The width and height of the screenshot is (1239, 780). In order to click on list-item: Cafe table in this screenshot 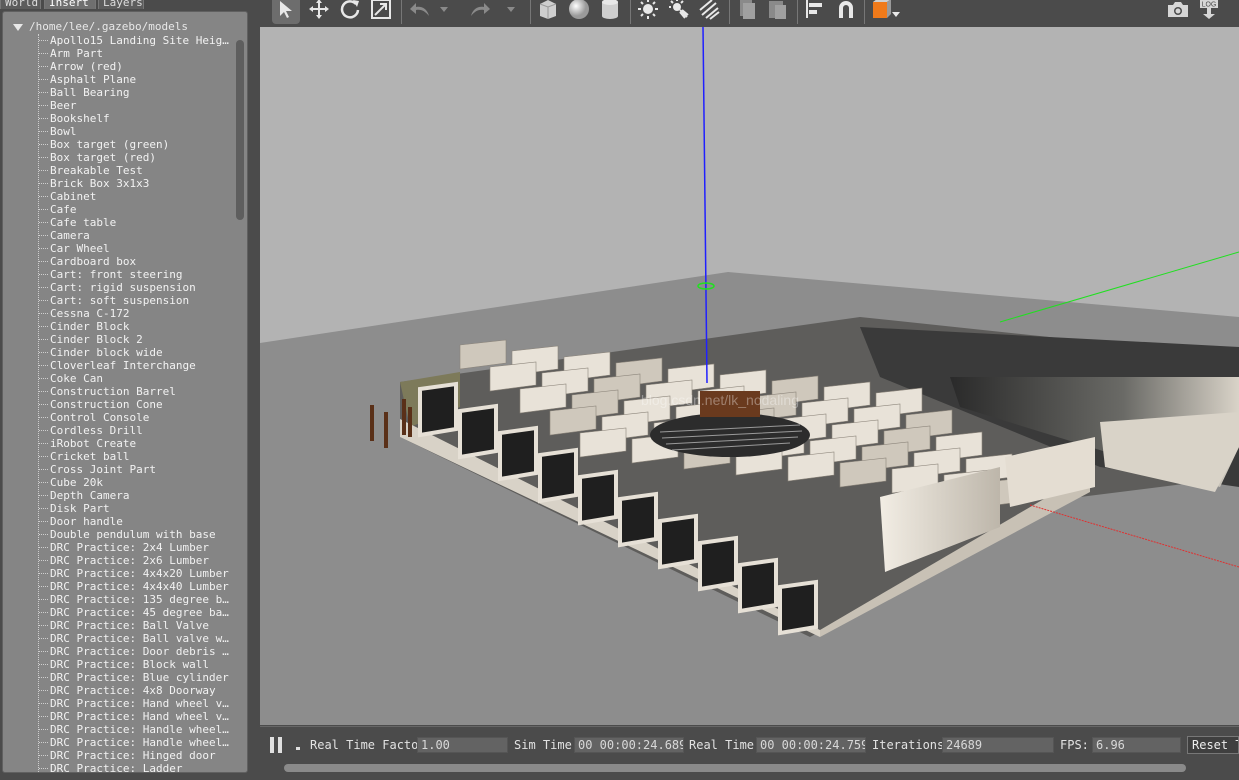, I will do `click(137, 222)`.